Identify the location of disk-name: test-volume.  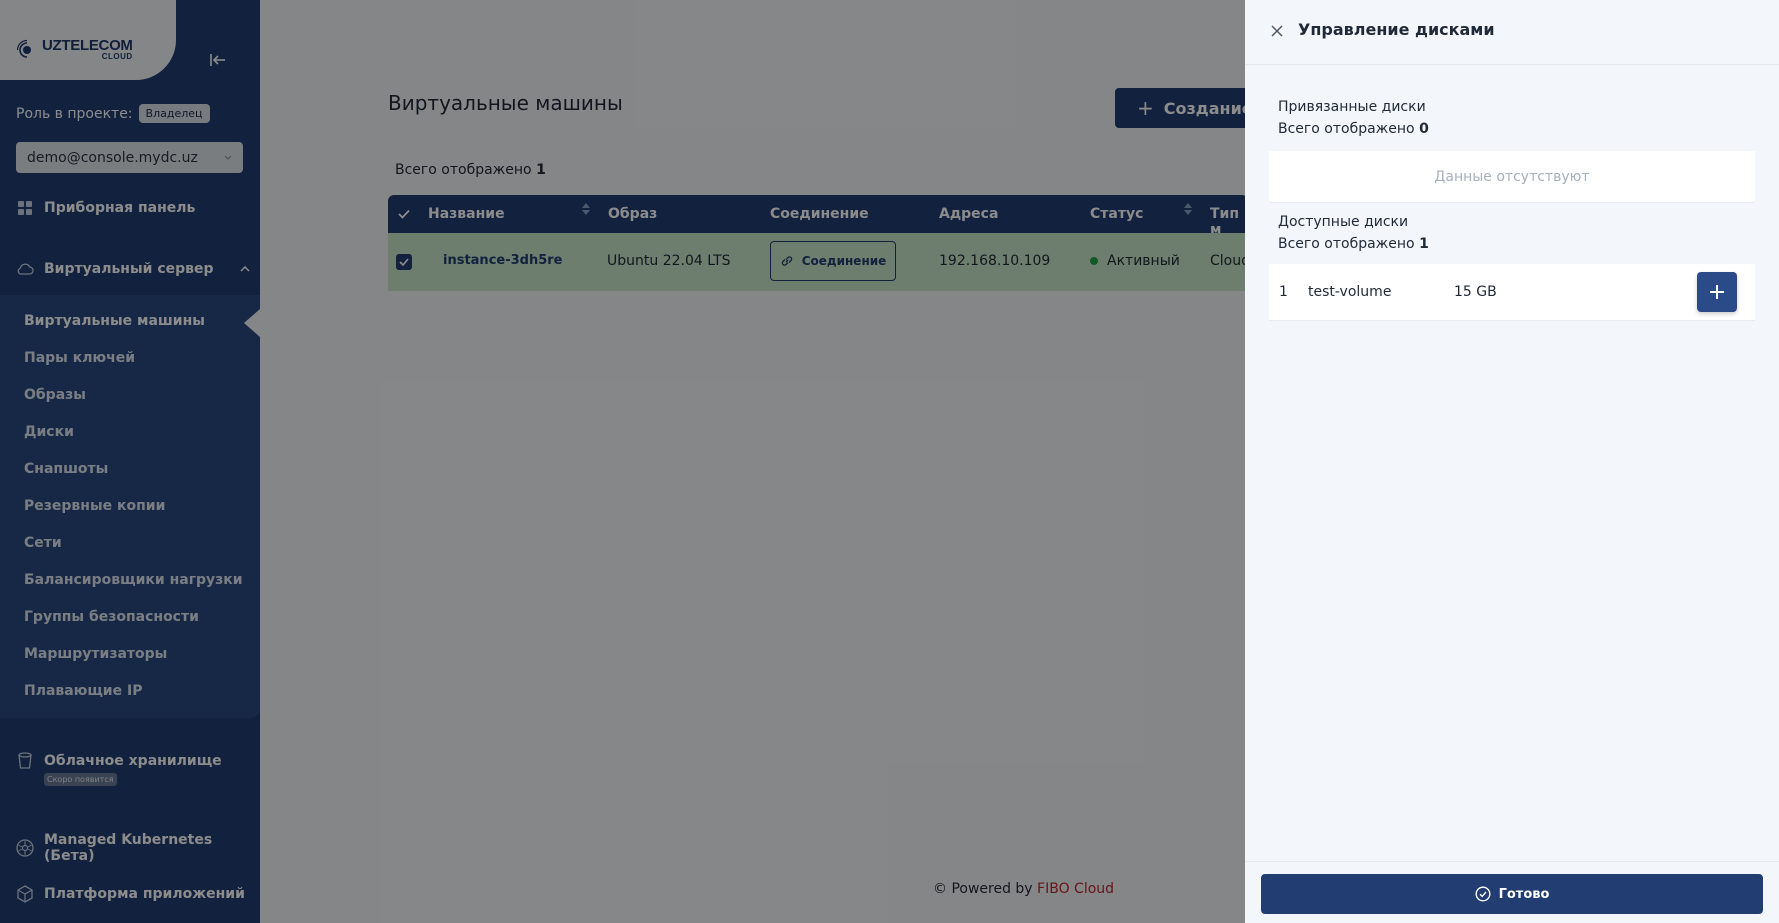
(1350, 292).